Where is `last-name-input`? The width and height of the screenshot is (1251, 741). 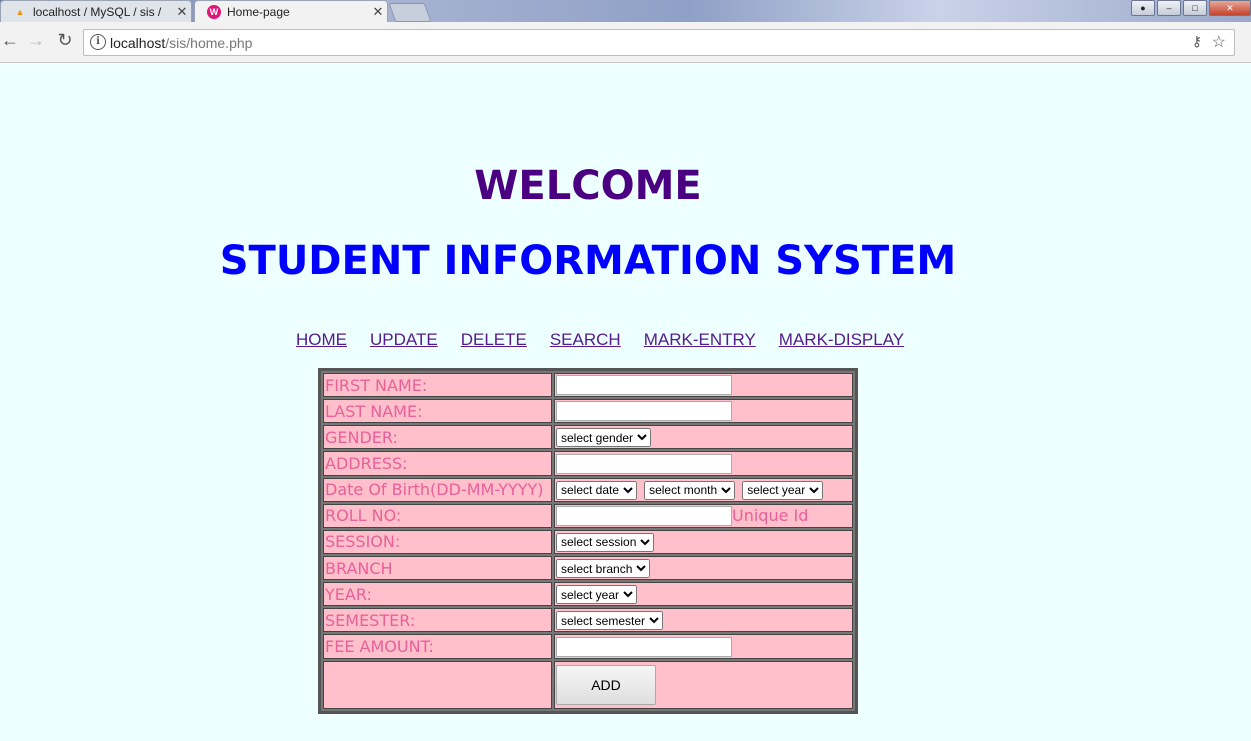 last-name-input is located at coordinates (644, 411).